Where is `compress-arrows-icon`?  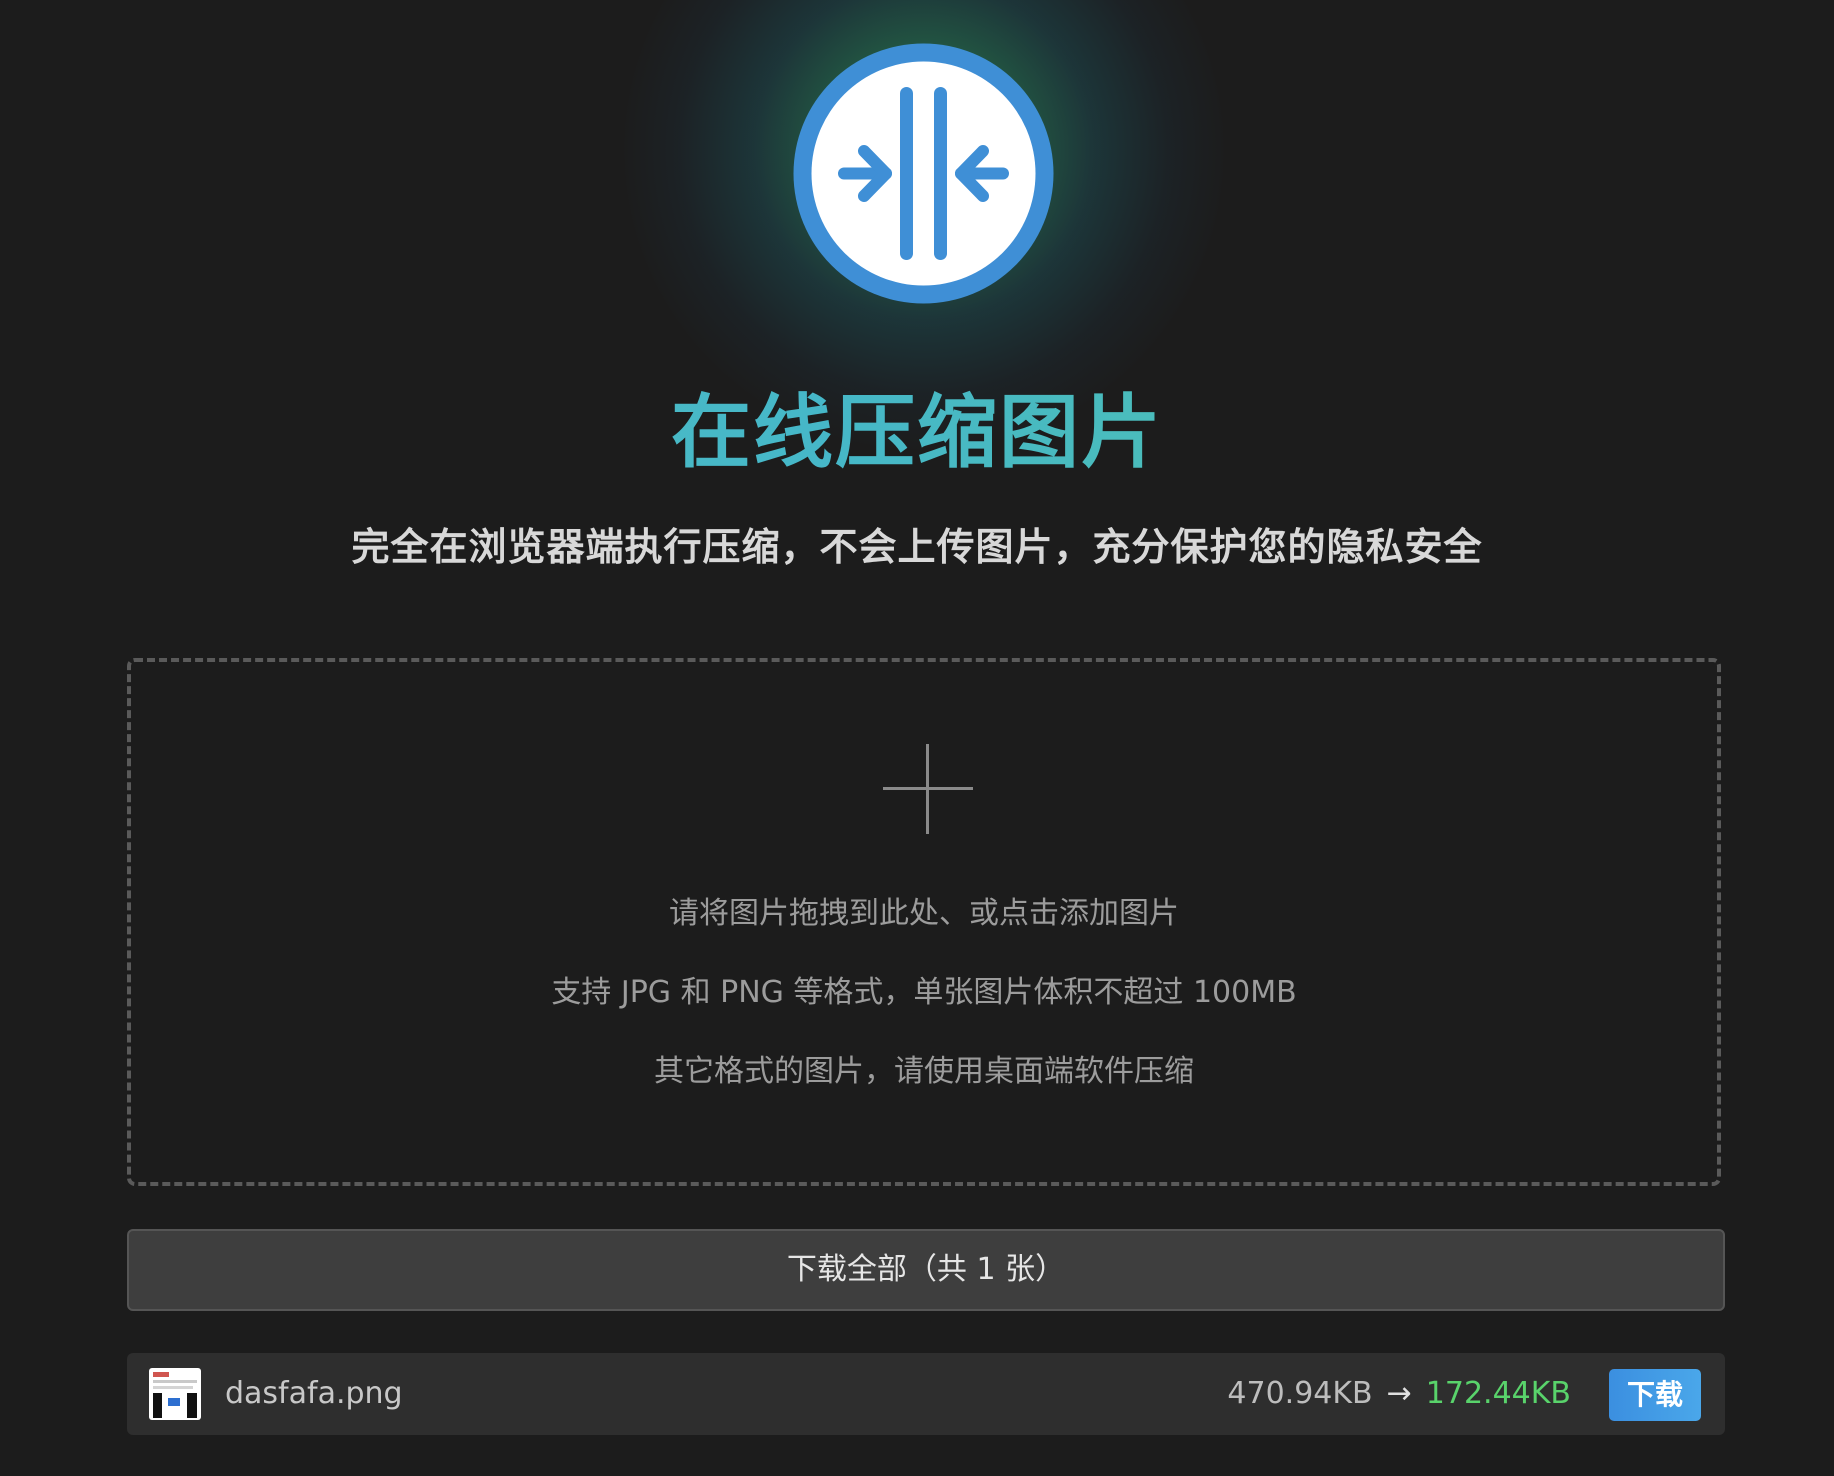
compress-arrows-icon is located at coordinates (923, 173).